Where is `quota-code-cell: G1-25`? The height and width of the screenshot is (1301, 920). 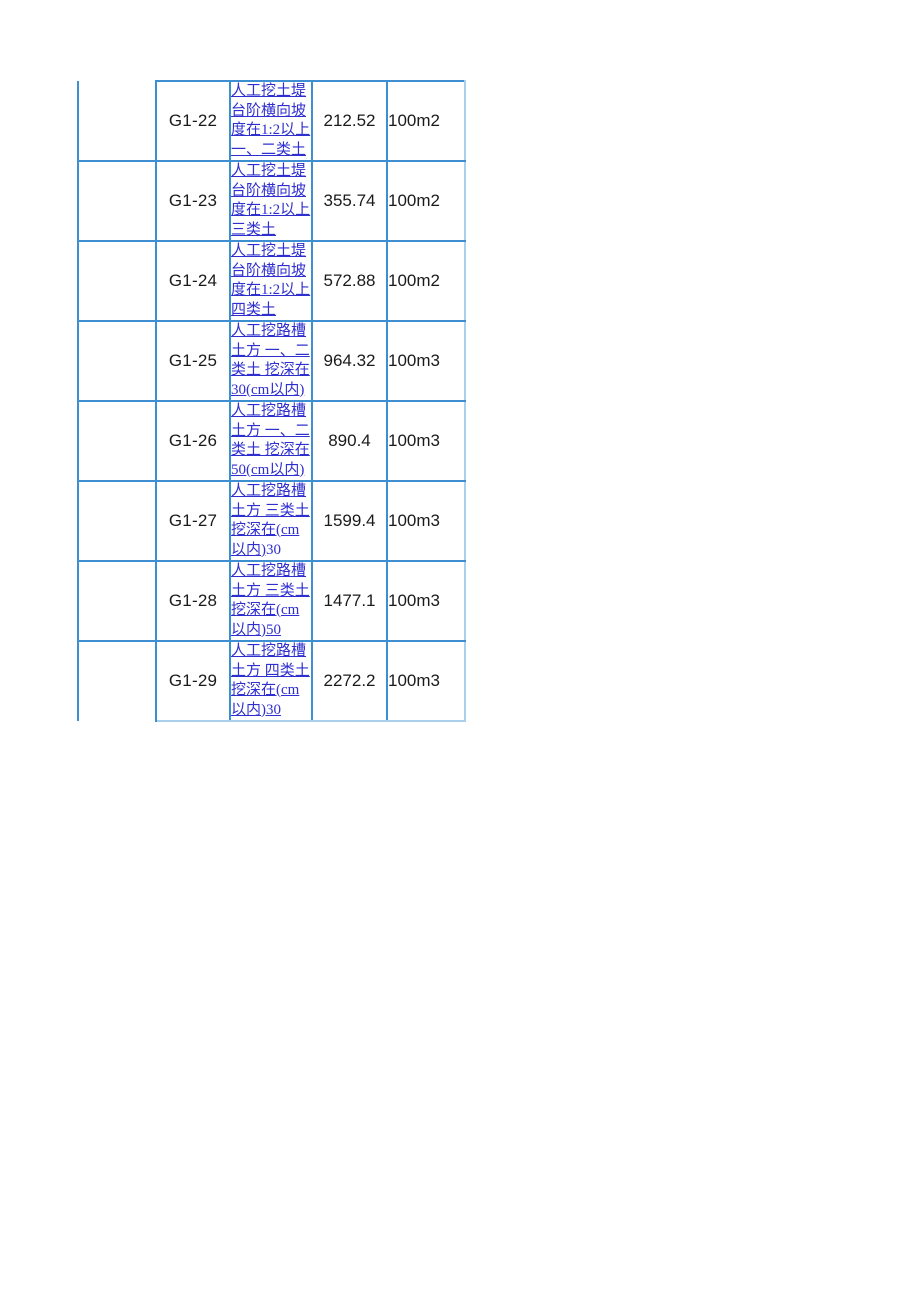 quota-code-cell: G1-25 is located at coordinates (193, 361).